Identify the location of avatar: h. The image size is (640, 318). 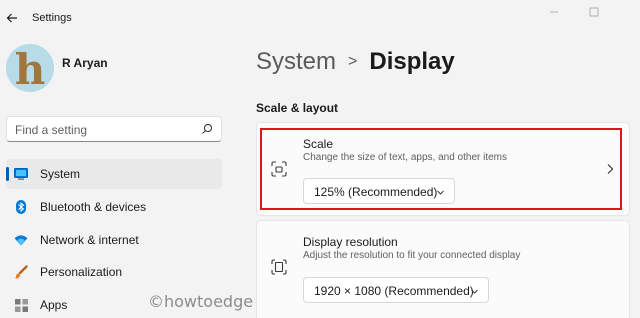
(30, 68).